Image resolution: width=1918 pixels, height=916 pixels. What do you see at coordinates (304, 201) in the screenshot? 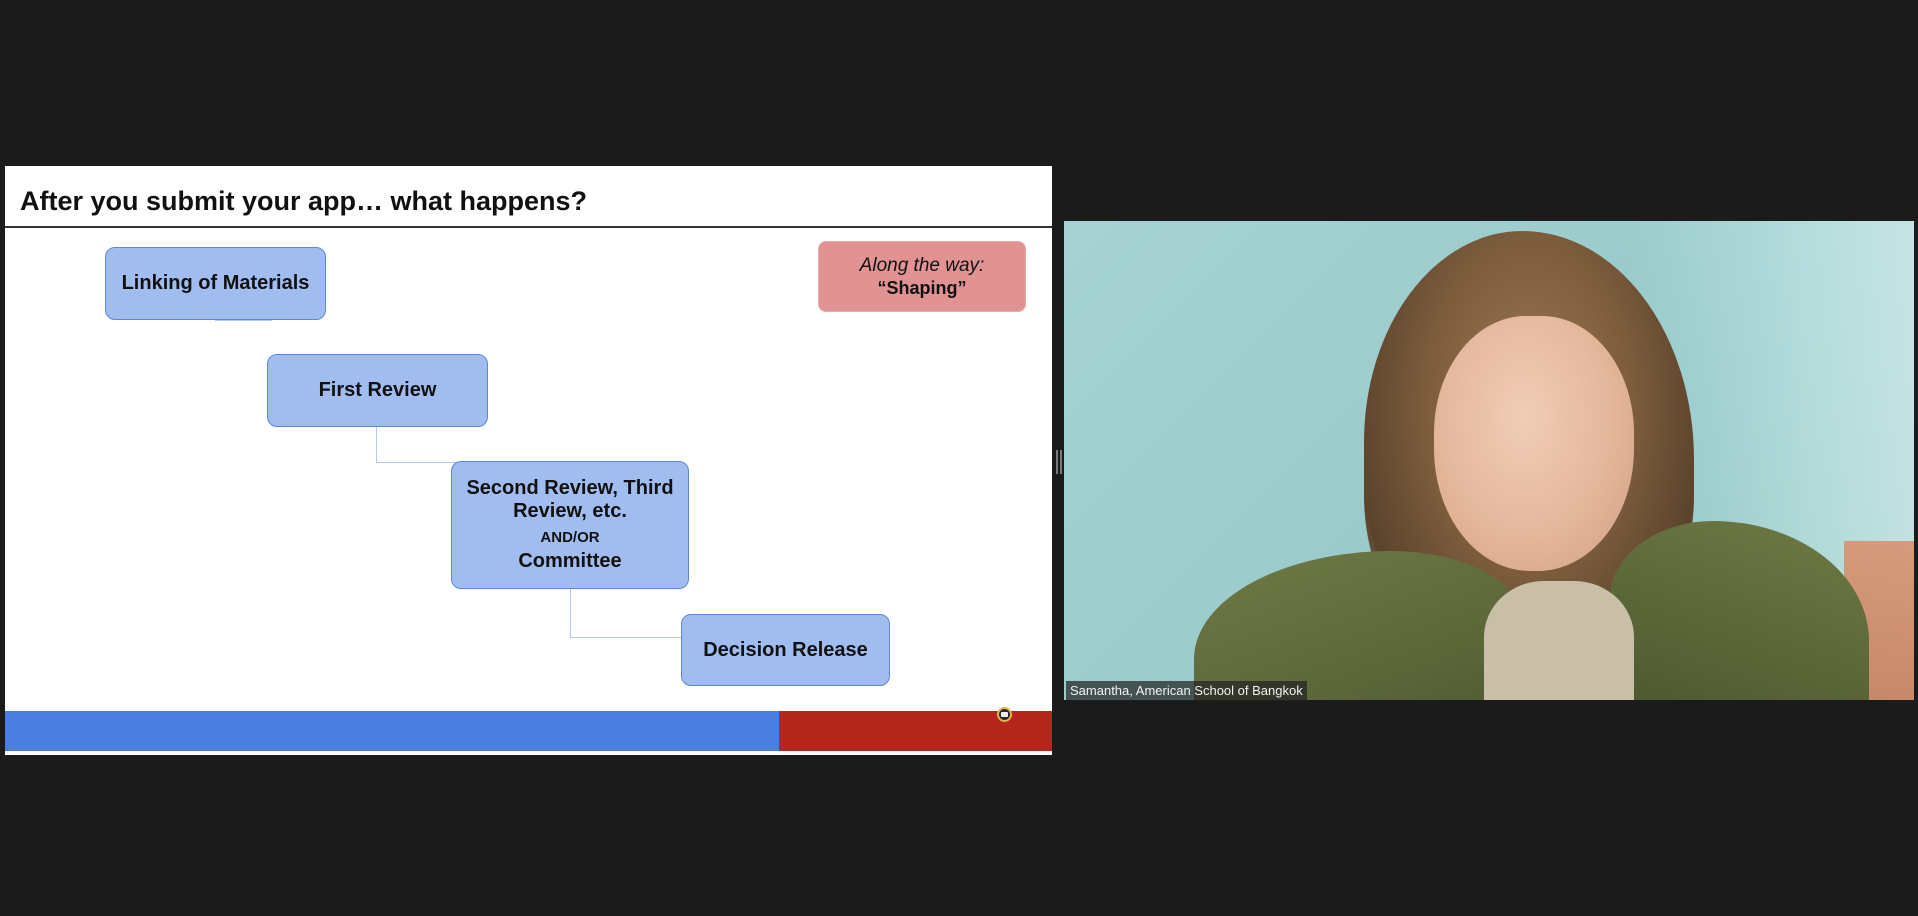
I see `slide-title: After you submit your app… what happens?` at bounding box center [304, 201].